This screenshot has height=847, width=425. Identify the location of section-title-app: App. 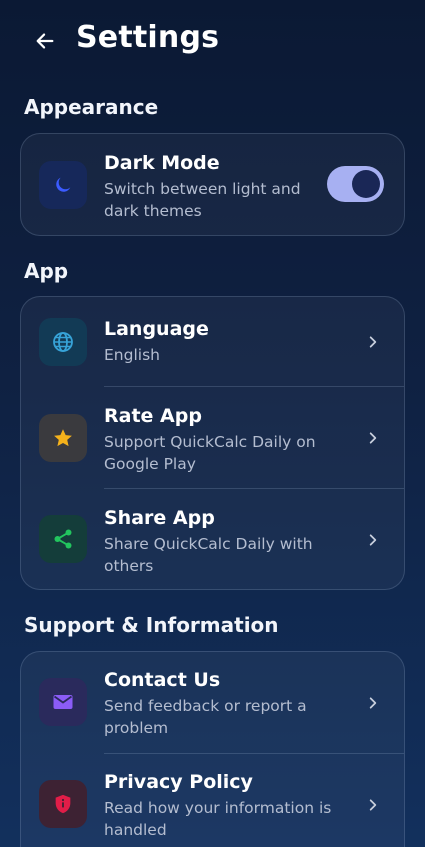
(46, 271).